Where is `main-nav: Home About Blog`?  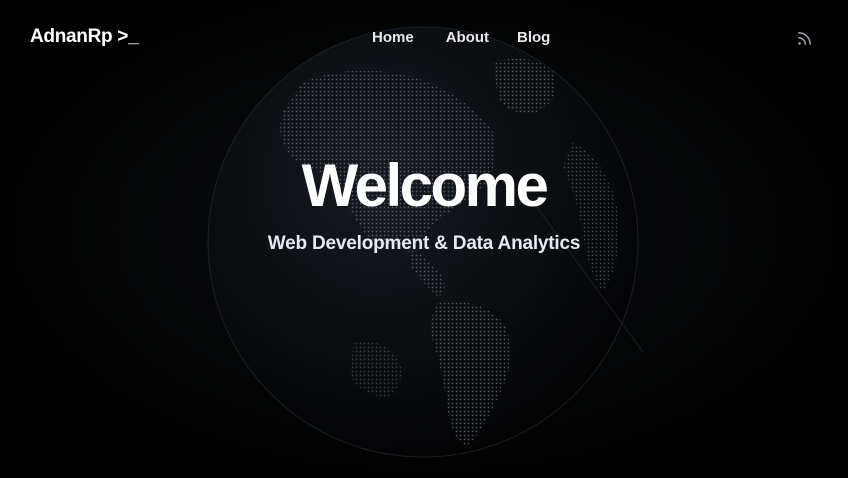 main-nav: Home About Blog is located at coordinates (461, 37).